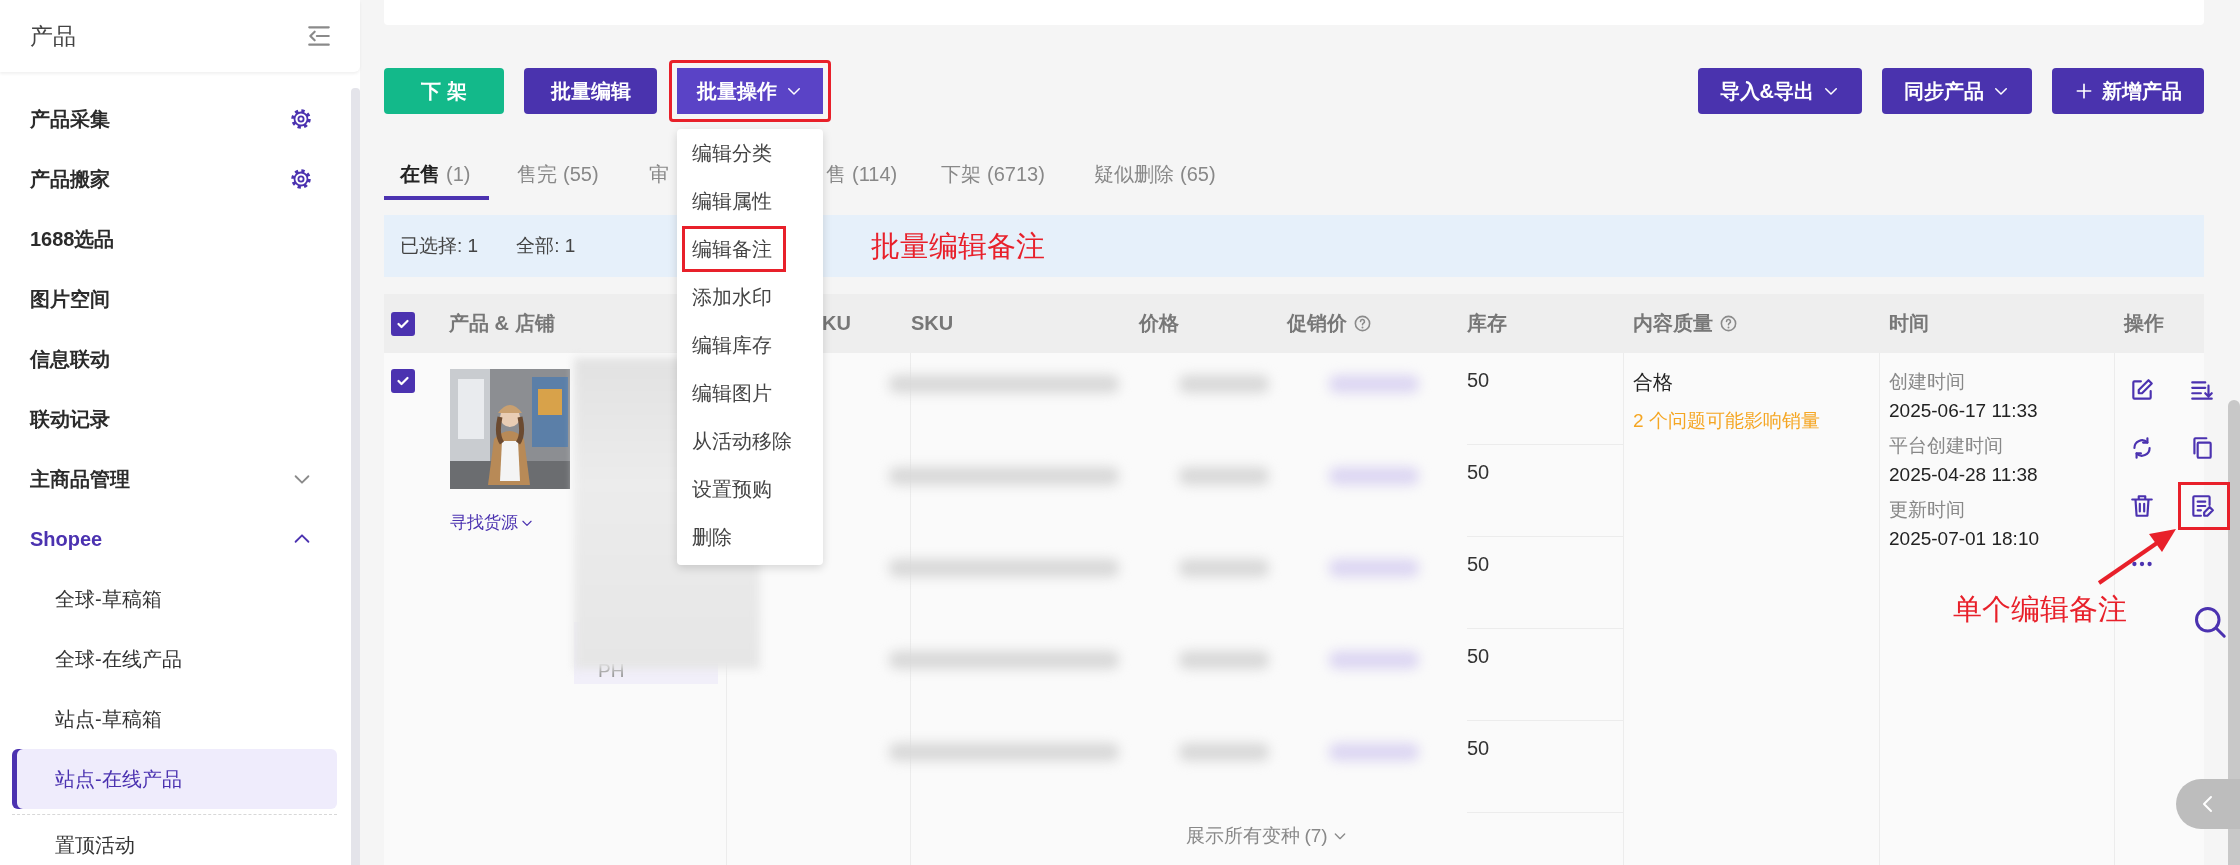 This screenshot has width=2240, height=865. What do you see at coordinates (175, 539) in the screenshot?
I see `sidebar-item: Shopee` at bounding box center [175, 539].